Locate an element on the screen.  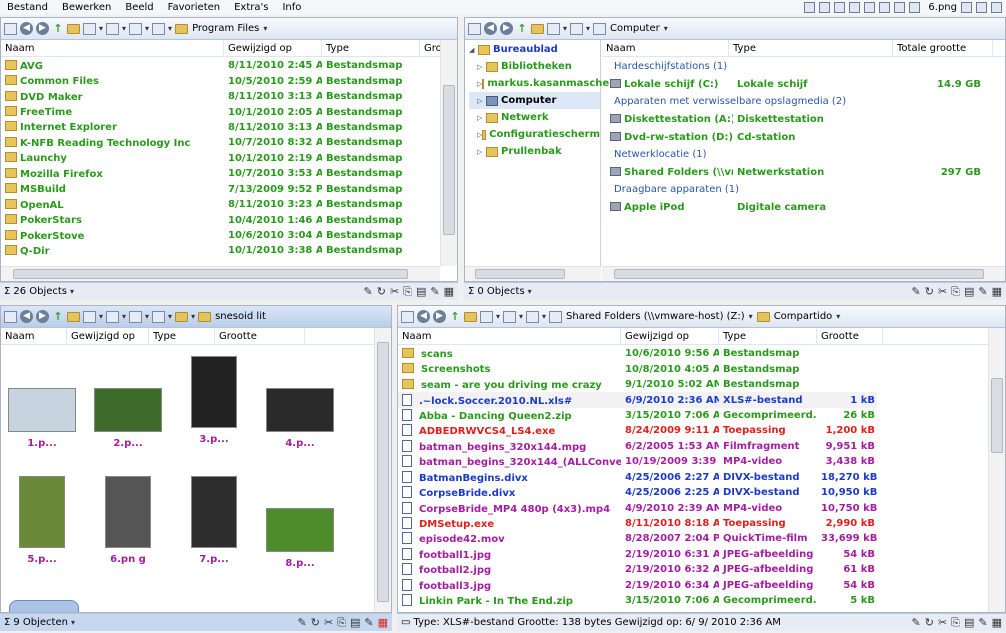
tree-item-4: ▷ Netwerk is located at coordinates (534, 117).